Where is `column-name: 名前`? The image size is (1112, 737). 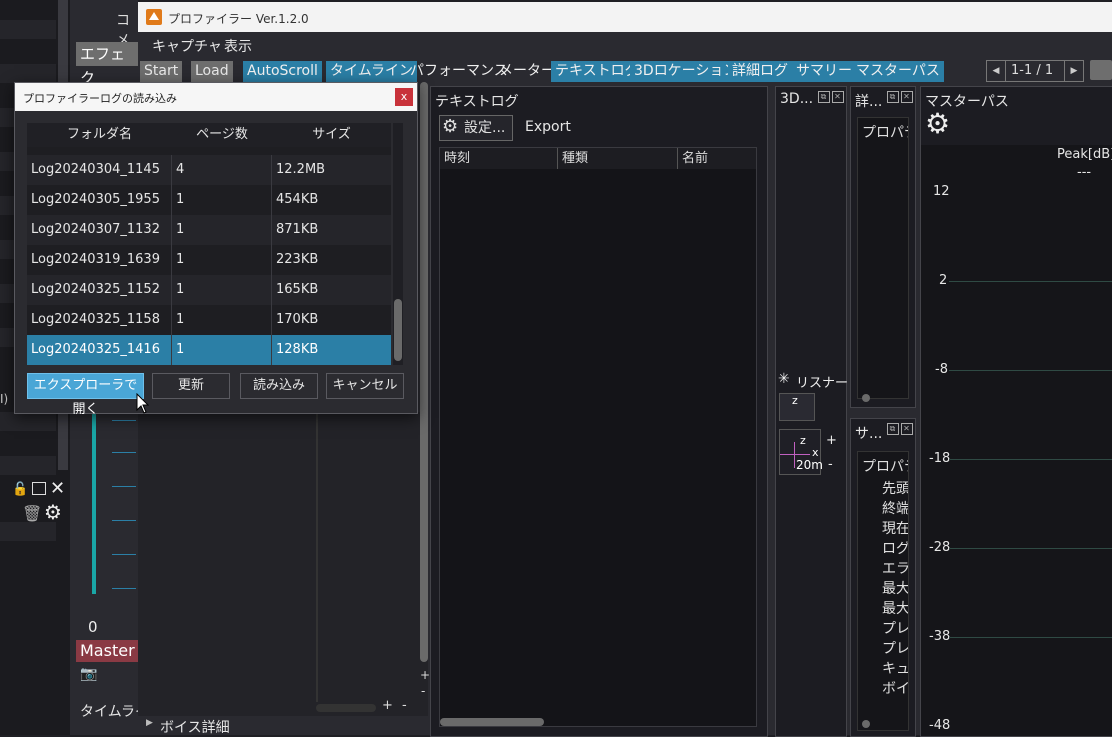 column-name: 名前 is located at coordinates (717, 158).